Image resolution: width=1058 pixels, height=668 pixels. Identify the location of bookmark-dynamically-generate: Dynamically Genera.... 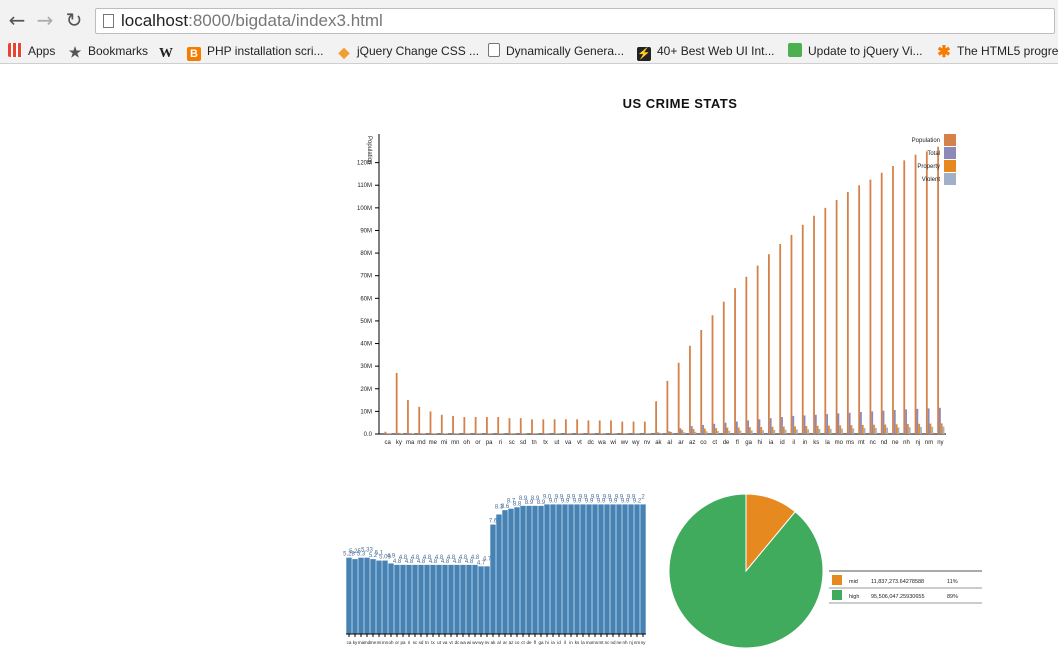
(556, 51).